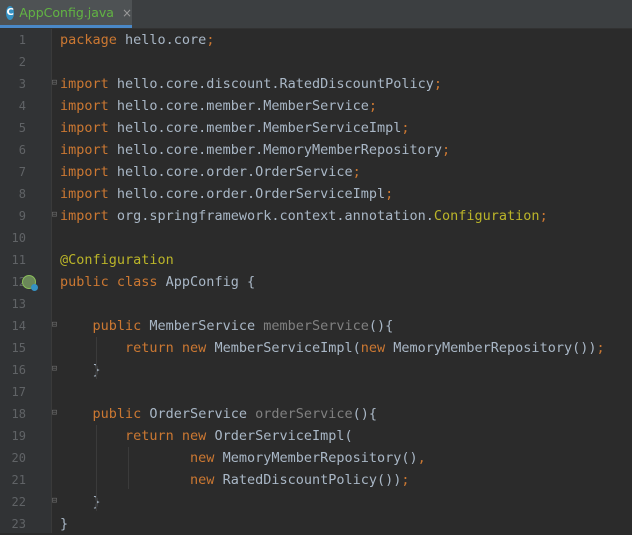 This screenshot has height=535, width=632. Describe the element at coordinates (320, 458) in the screenshot. I see `code-token: MemoryMemberRepository()` at that location.